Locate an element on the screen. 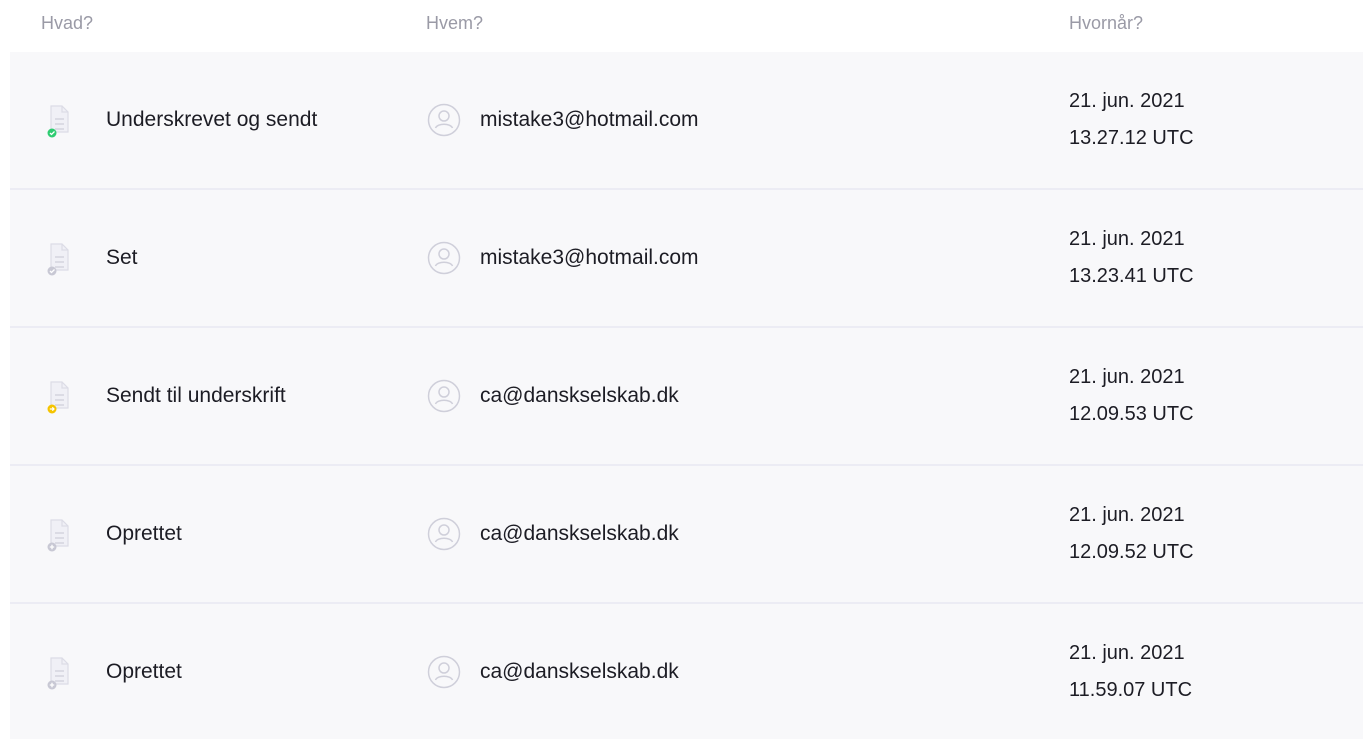 This screenshot has height=739, width=1363. event-label: Underskrevet og sendt is located at coordinates (212, 119).